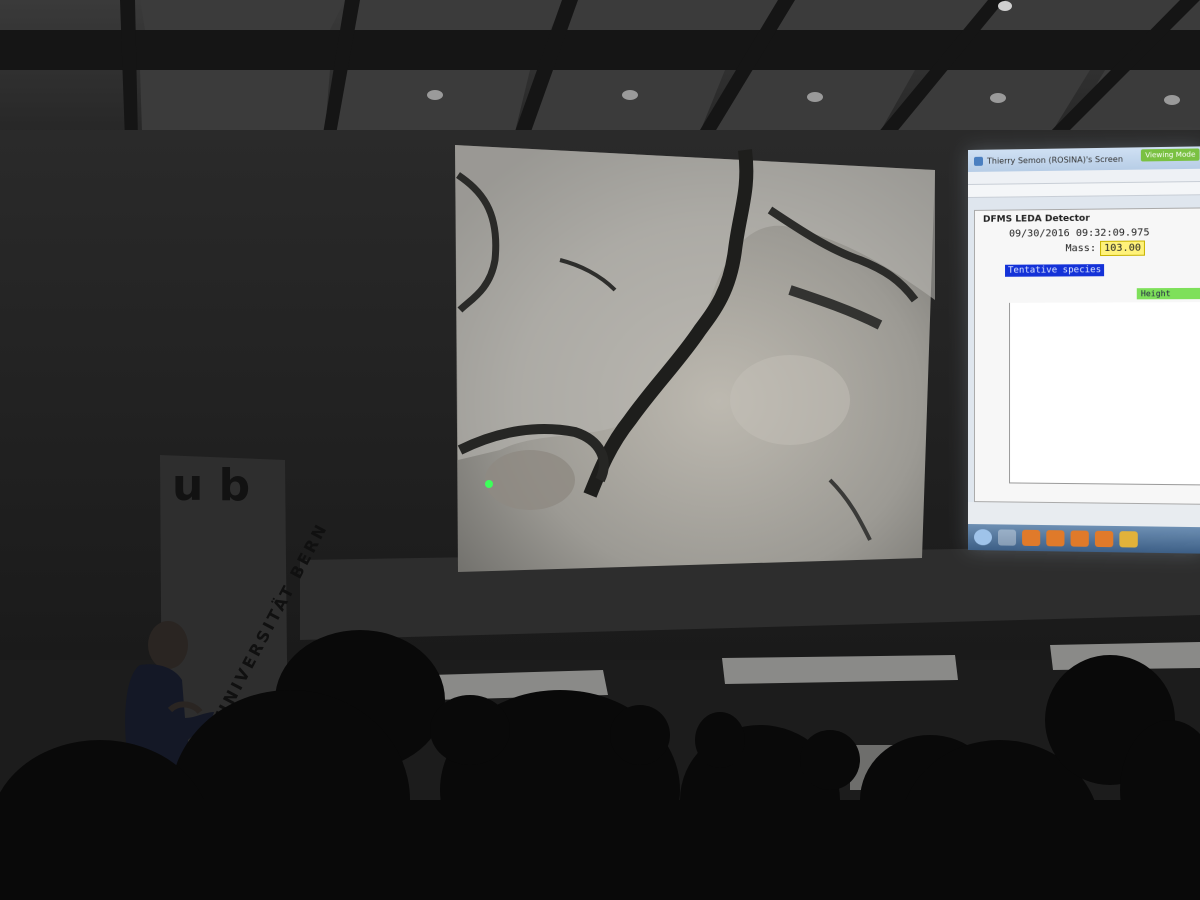  What do you see at coordinates (978, 161) in the screenshot?
I see `window-app-icon` at bounding box center [978, 161].